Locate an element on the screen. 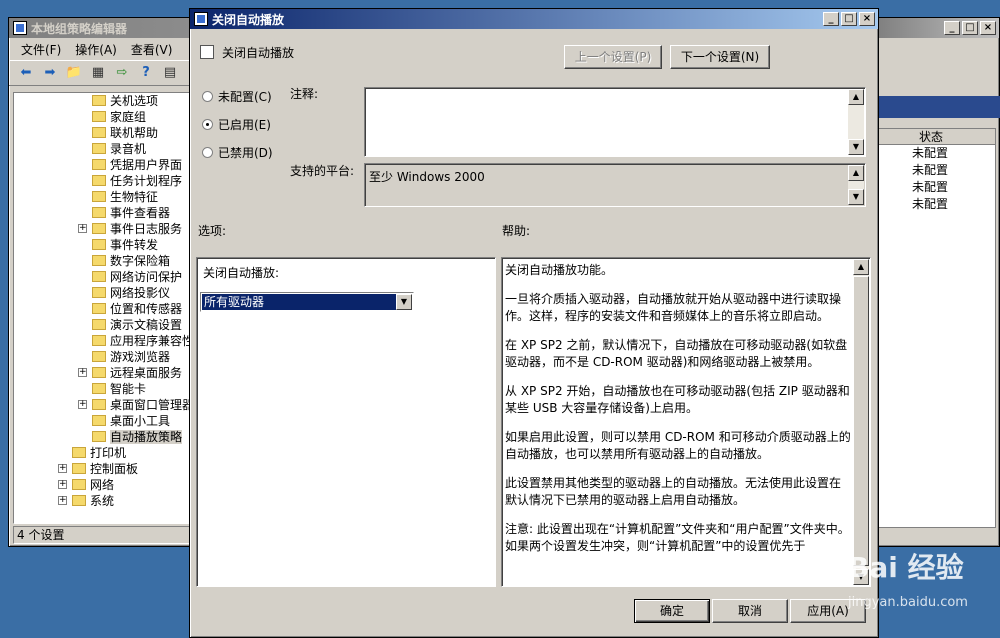 The height and width of the screenshot is (638, 1000). radio-disabled: 已禁用(D) is located at coordinates (262, 153).